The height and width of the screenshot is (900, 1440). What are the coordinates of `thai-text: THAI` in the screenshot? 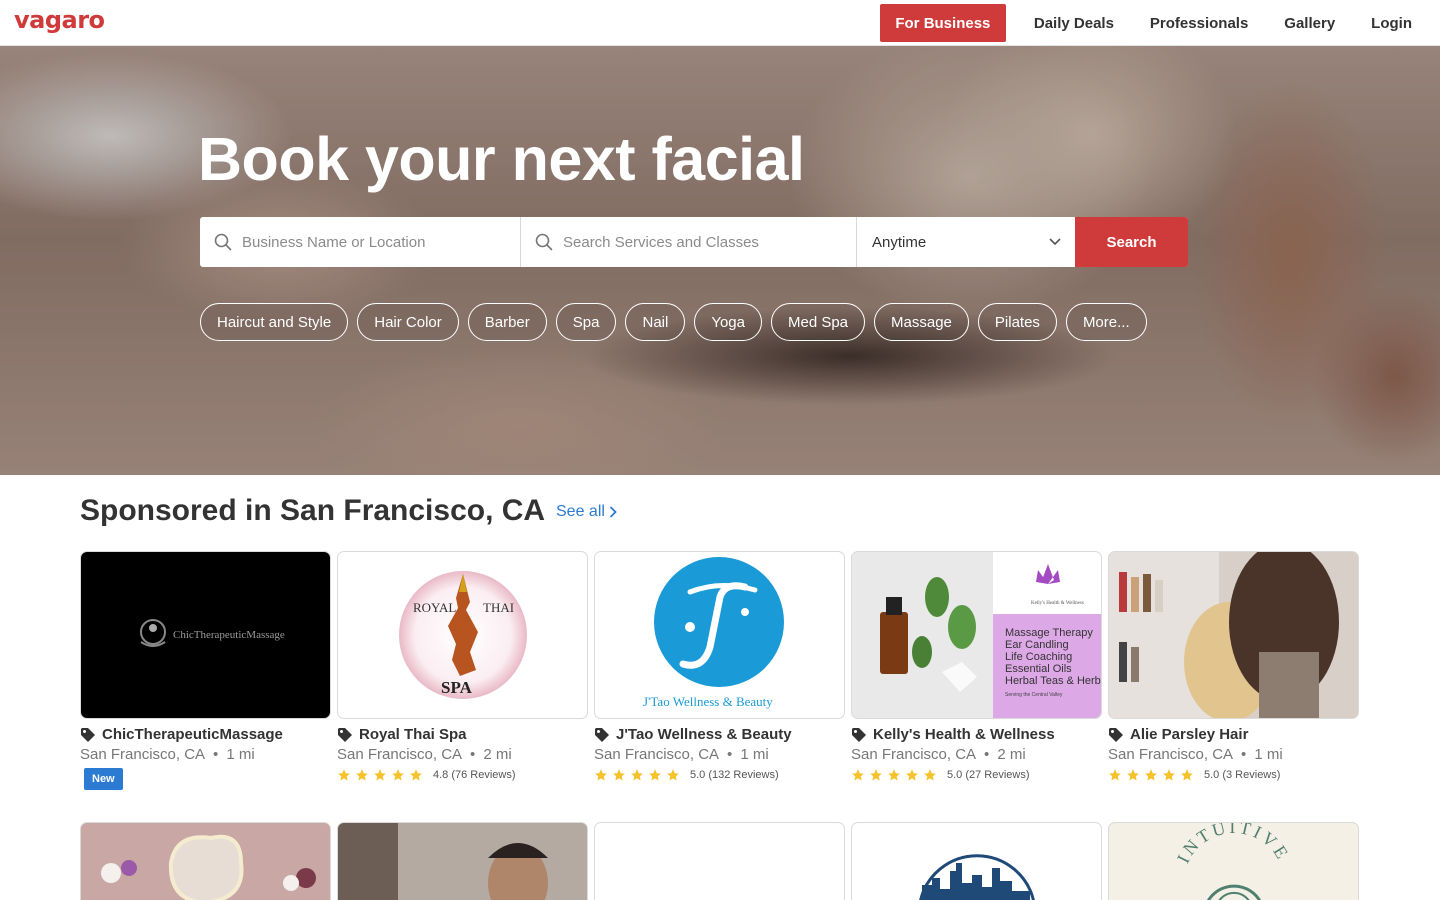 It's located at (498, 607).